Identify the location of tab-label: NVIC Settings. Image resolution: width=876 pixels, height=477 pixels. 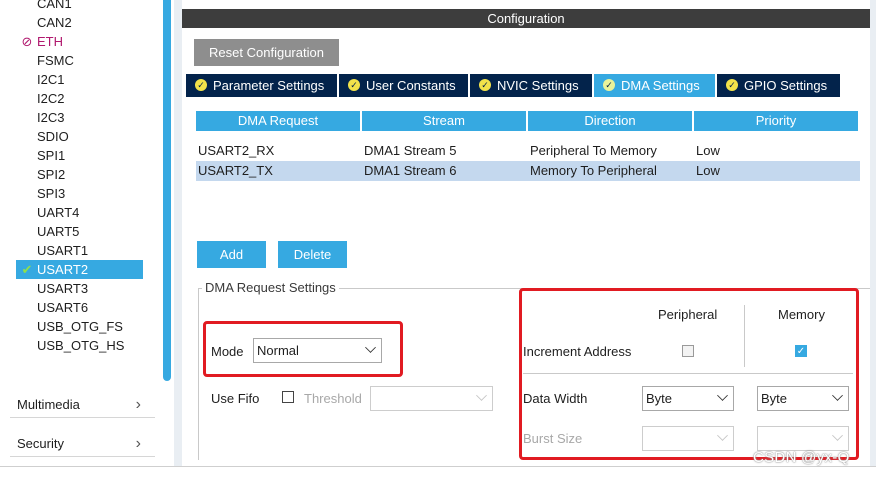
(538, 85).